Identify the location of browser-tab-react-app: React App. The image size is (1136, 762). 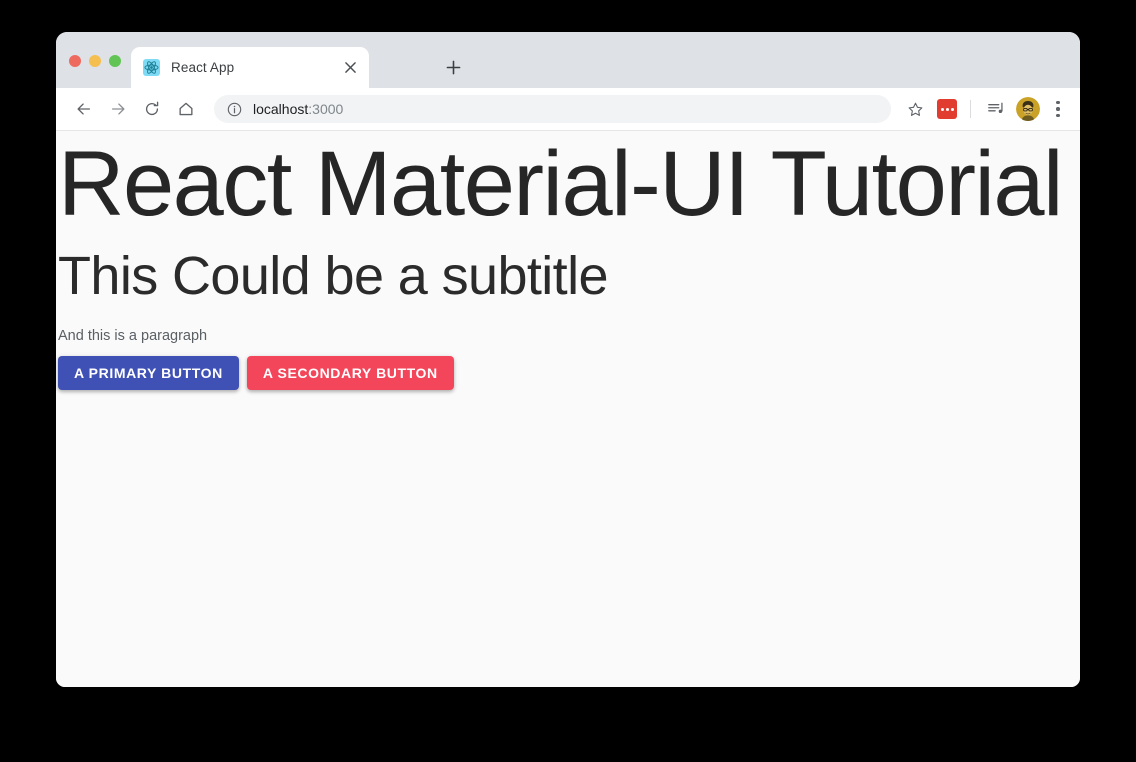
(250, 67).